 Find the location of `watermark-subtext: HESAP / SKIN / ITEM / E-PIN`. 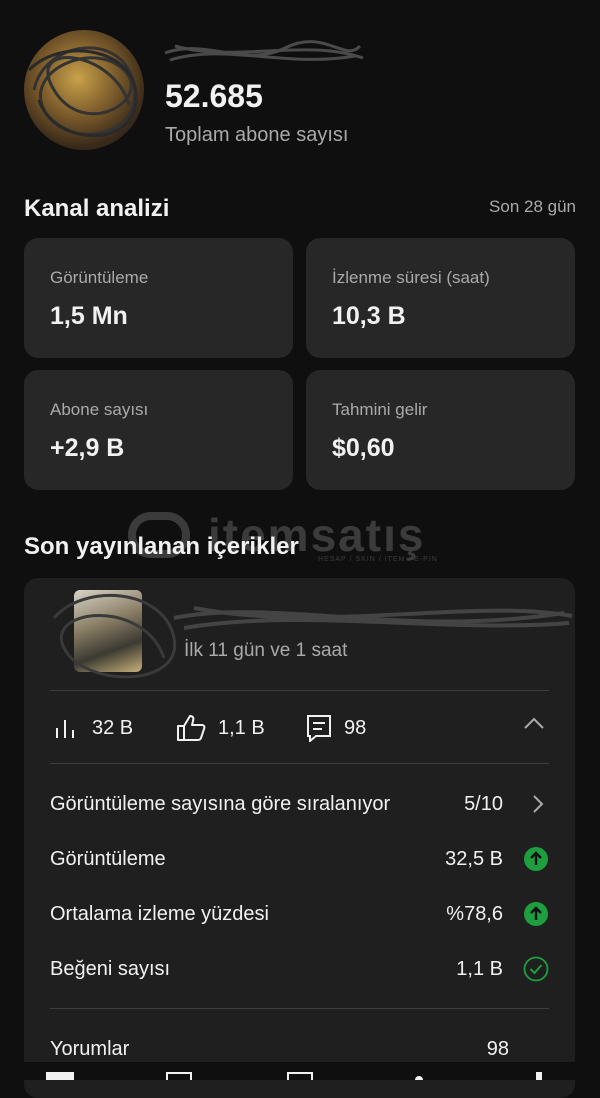

watermark-subtext: HESAP / SKIN / ITEM / E-PIN is located at coordinates (378, 559).